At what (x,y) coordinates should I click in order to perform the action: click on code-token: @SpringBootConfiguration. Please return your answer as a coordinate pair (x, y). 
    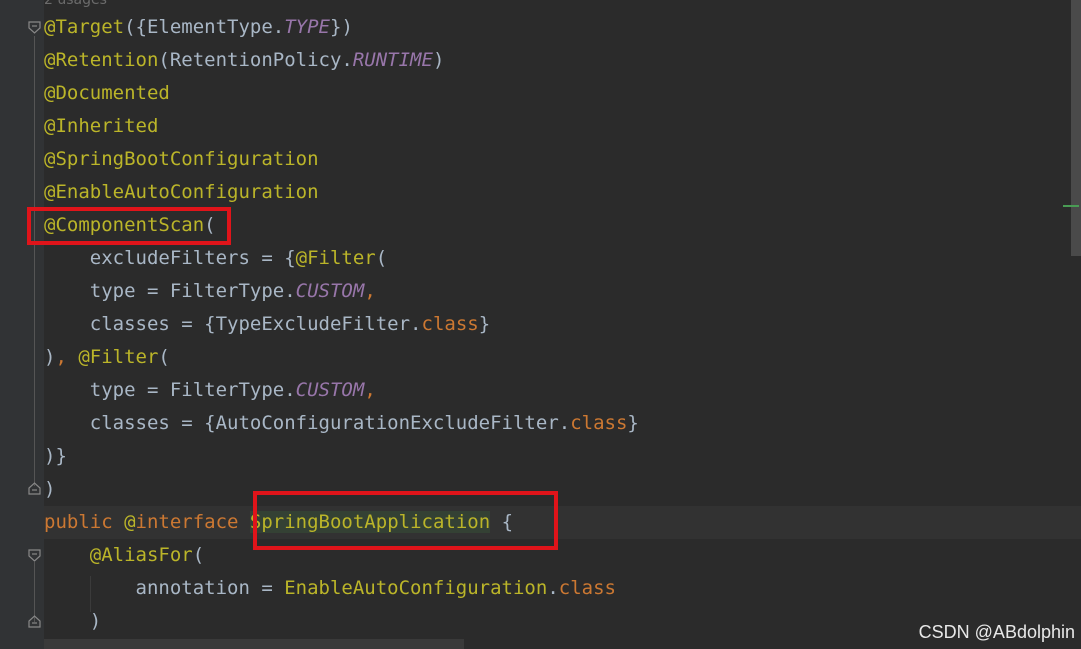
    Looking at the image, I should click on (181, 159).